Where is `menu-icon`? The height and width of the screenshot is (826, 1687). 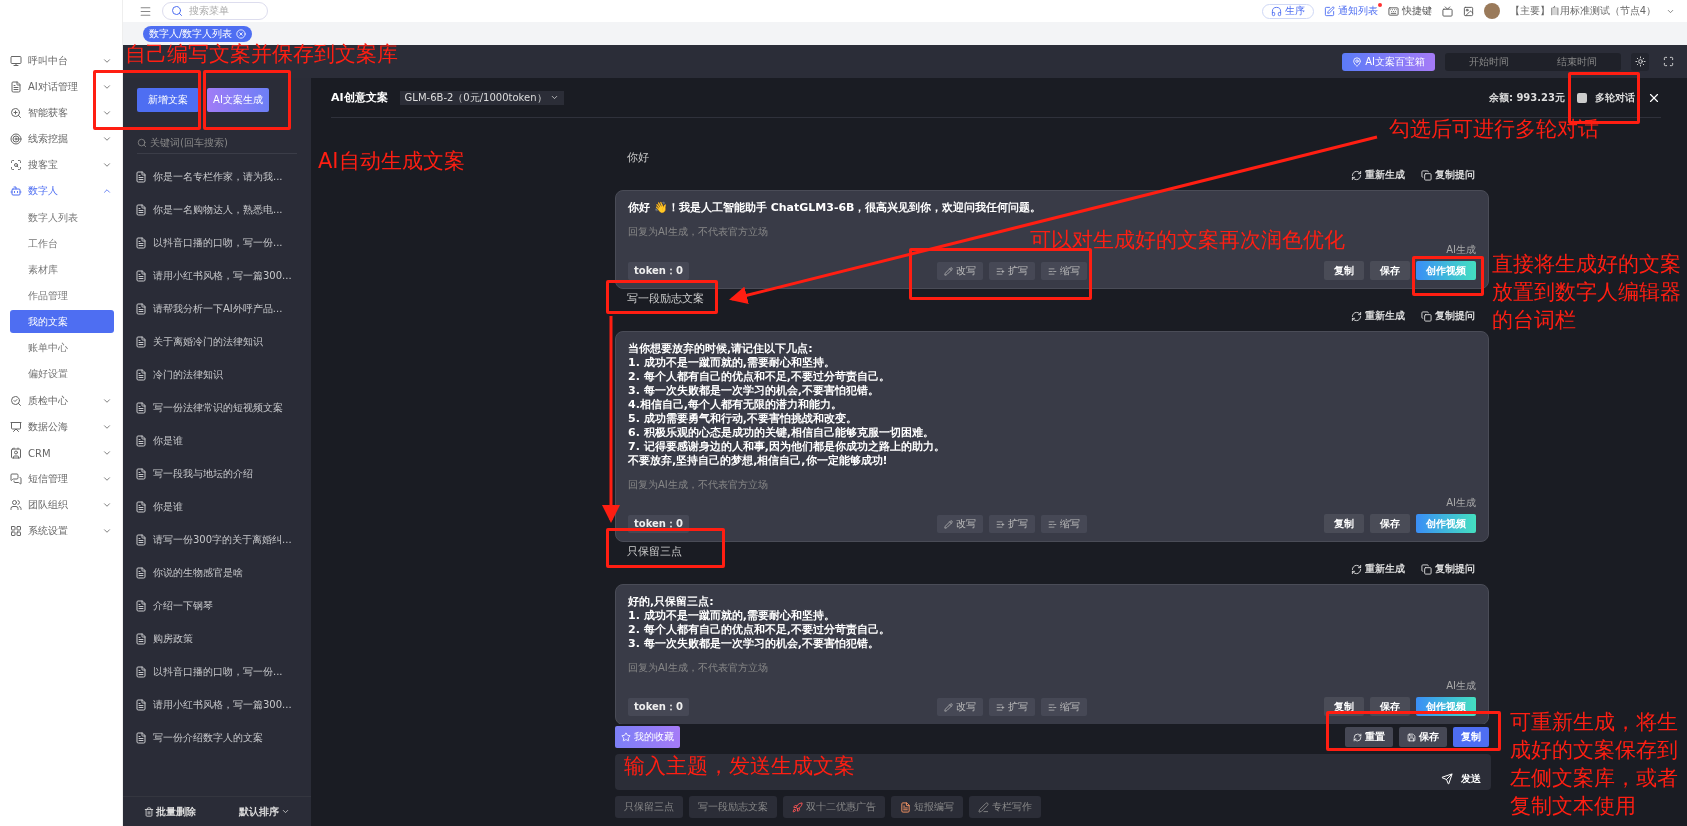
menu-icon is located at coordinates (145, 11).